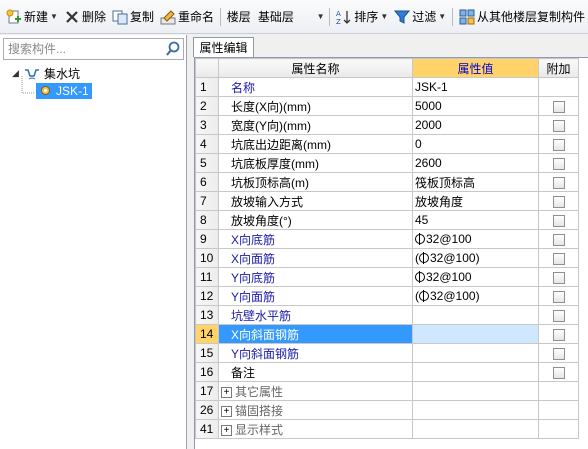 This screenshot has height=449, width=588. What do you see at coordinates (387, 220) in the screenshot?
I see `table-row: 8 放坡角度(°) 45` at bounding box center [387, 220].